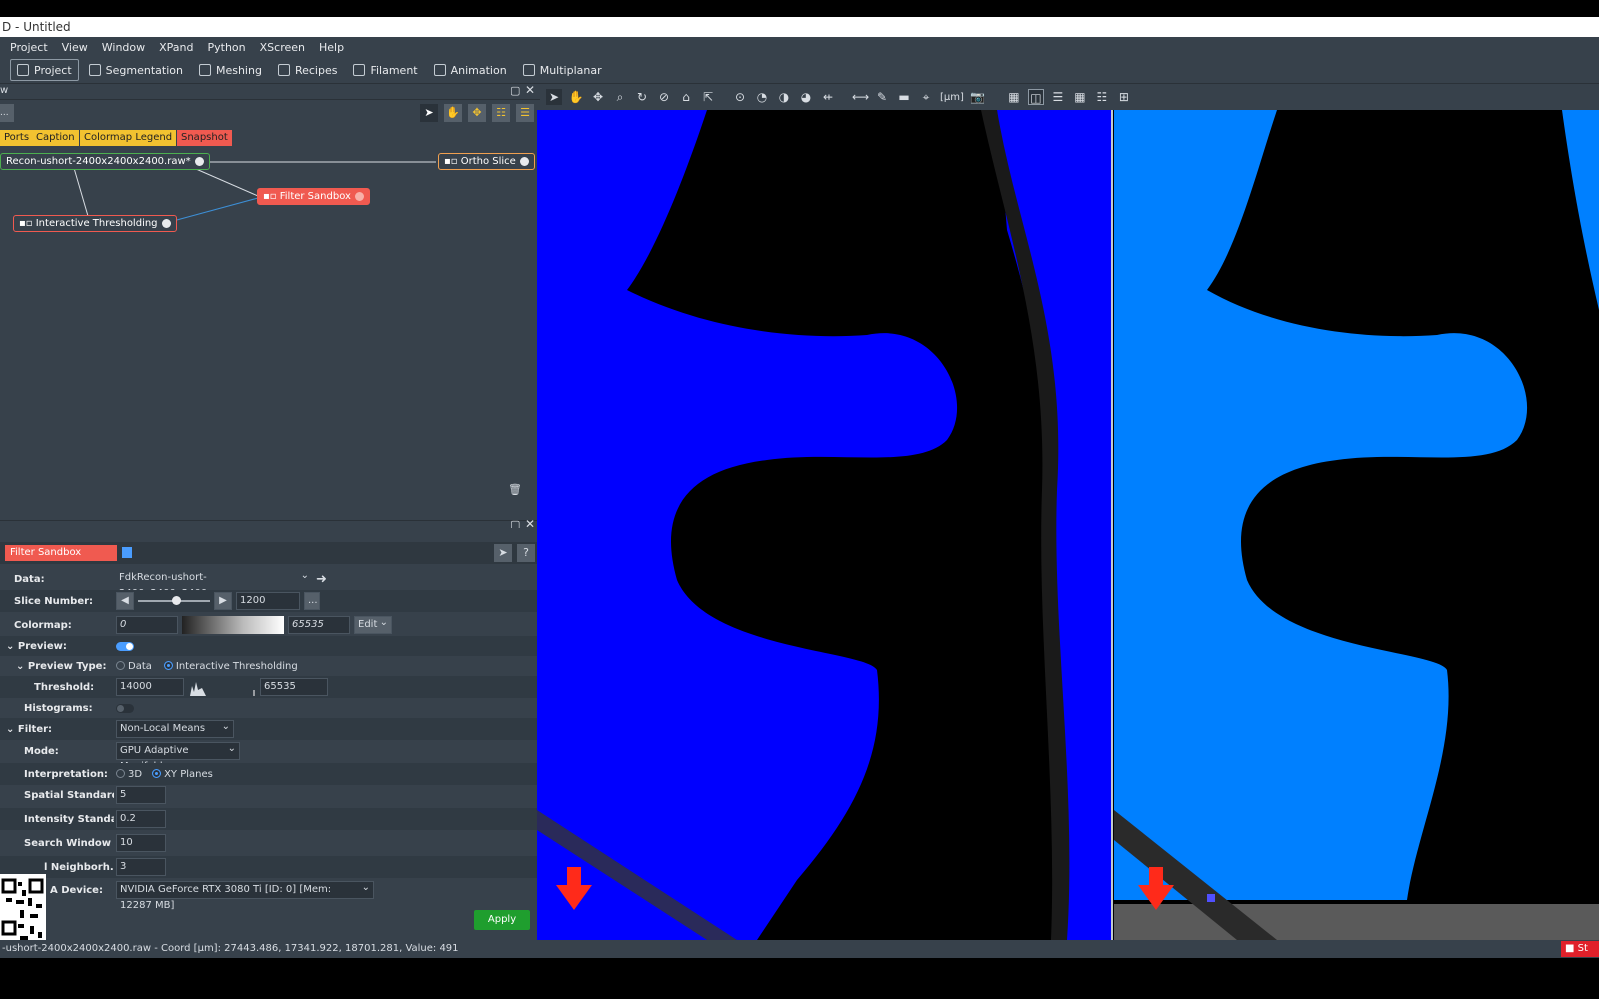 The width and height of the screenshot is (1599, 999). I want to click on stop-button: ■ St, so click(1580, 949).